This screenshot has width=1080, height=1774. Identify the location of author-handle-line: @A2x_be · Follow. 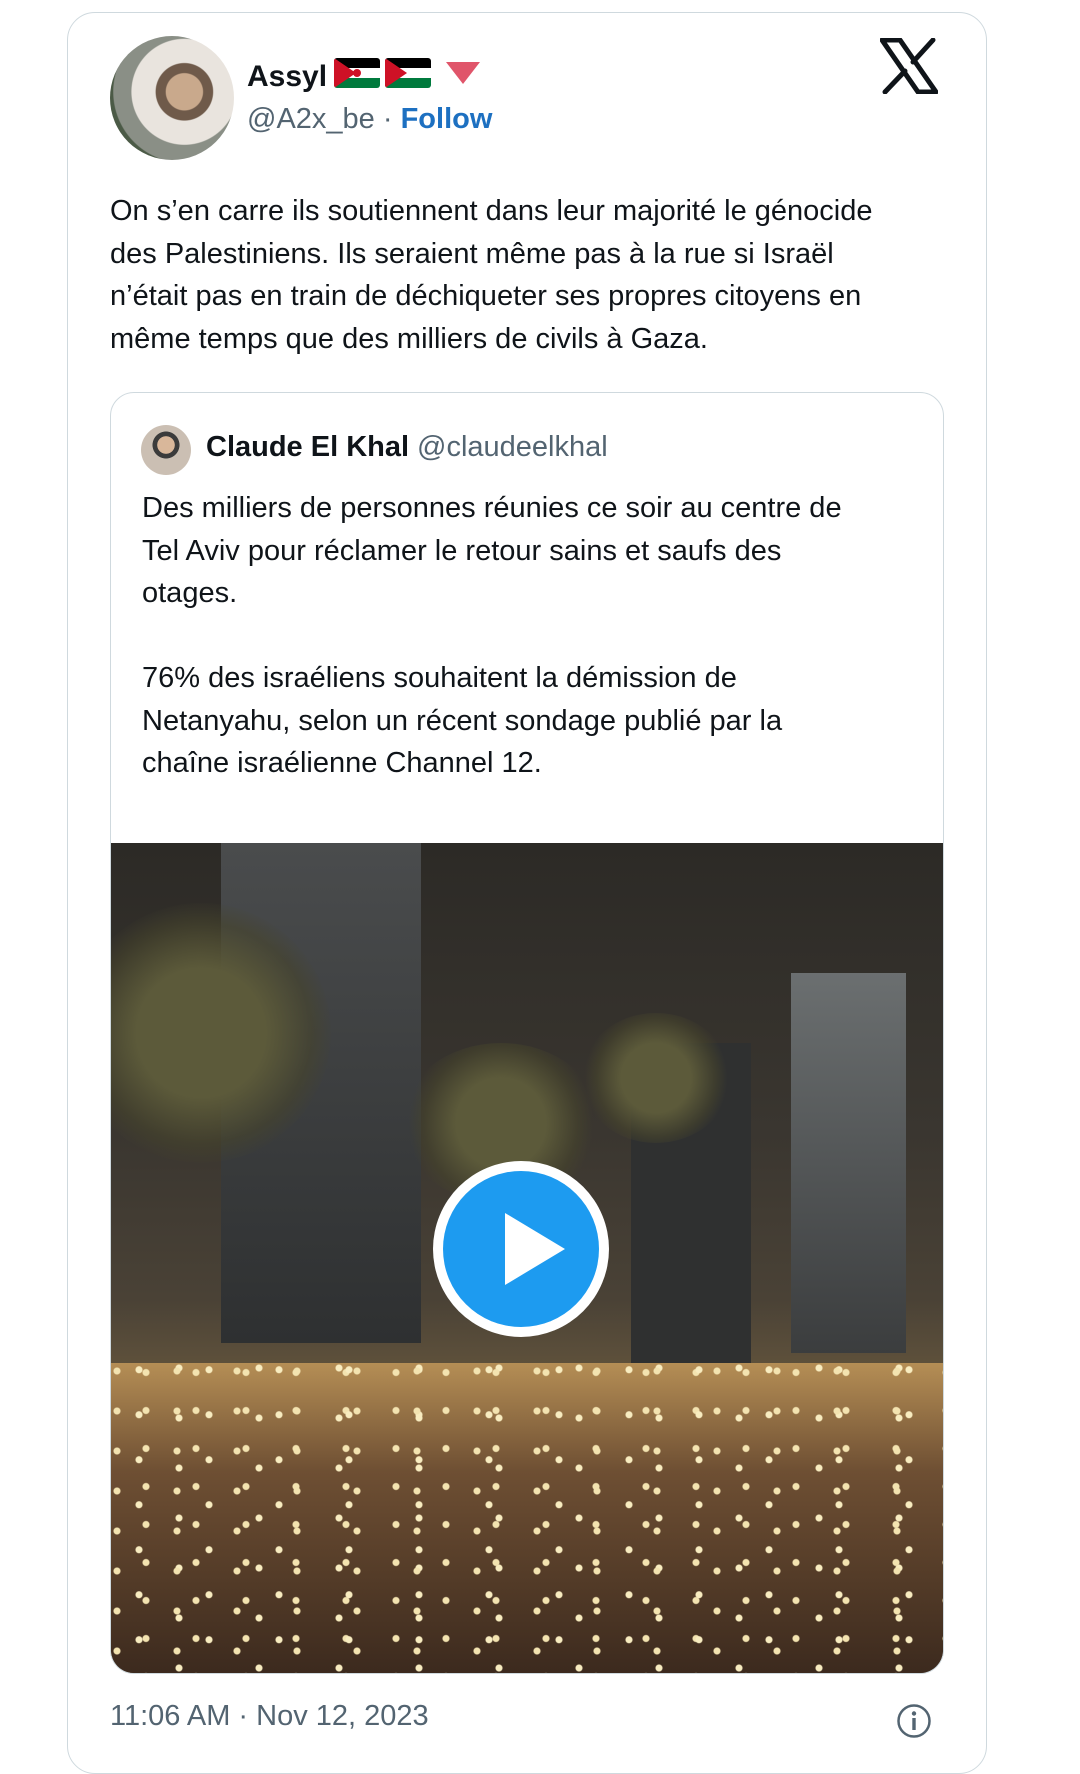
(369, 119).